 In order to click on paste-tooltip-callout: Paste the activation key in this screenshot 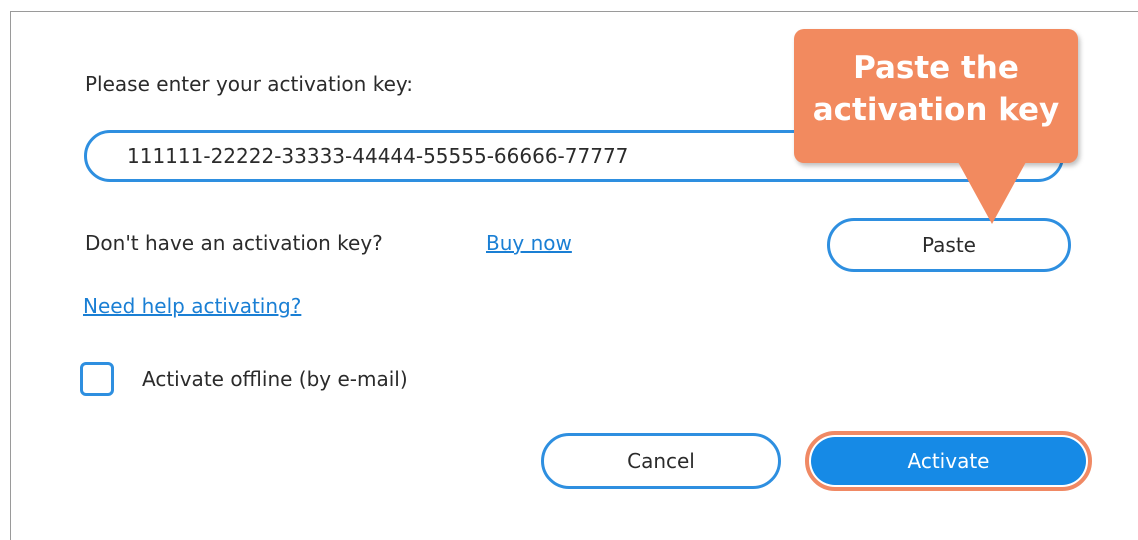, I will do `click(936, 96)`.